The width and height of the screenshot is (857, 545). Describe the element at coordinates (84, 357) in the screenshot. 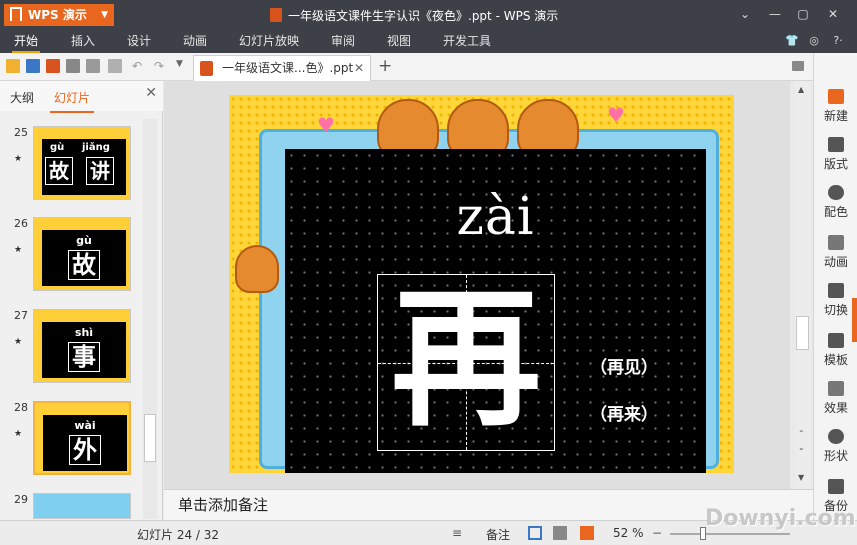

I see `thumbnail-hanzi: 事` at that location.